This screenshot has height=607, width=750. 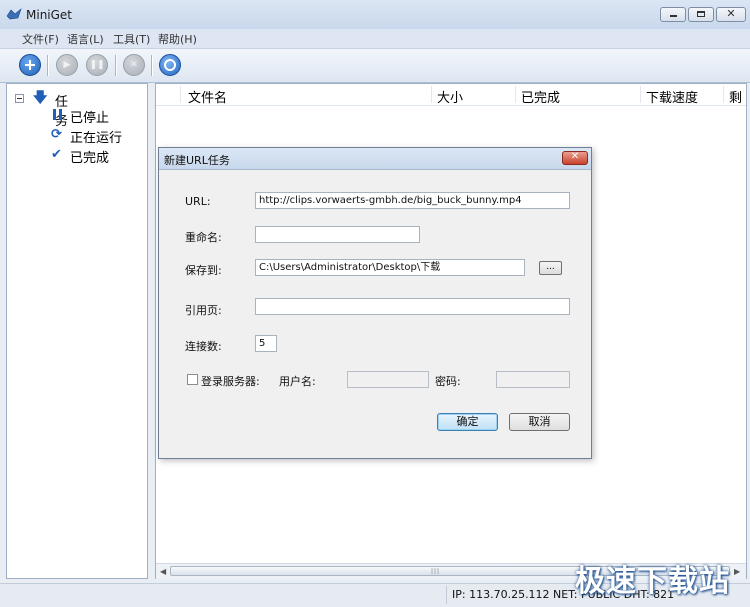 I want to click on collapse-icon, so click(x=19, y=98).